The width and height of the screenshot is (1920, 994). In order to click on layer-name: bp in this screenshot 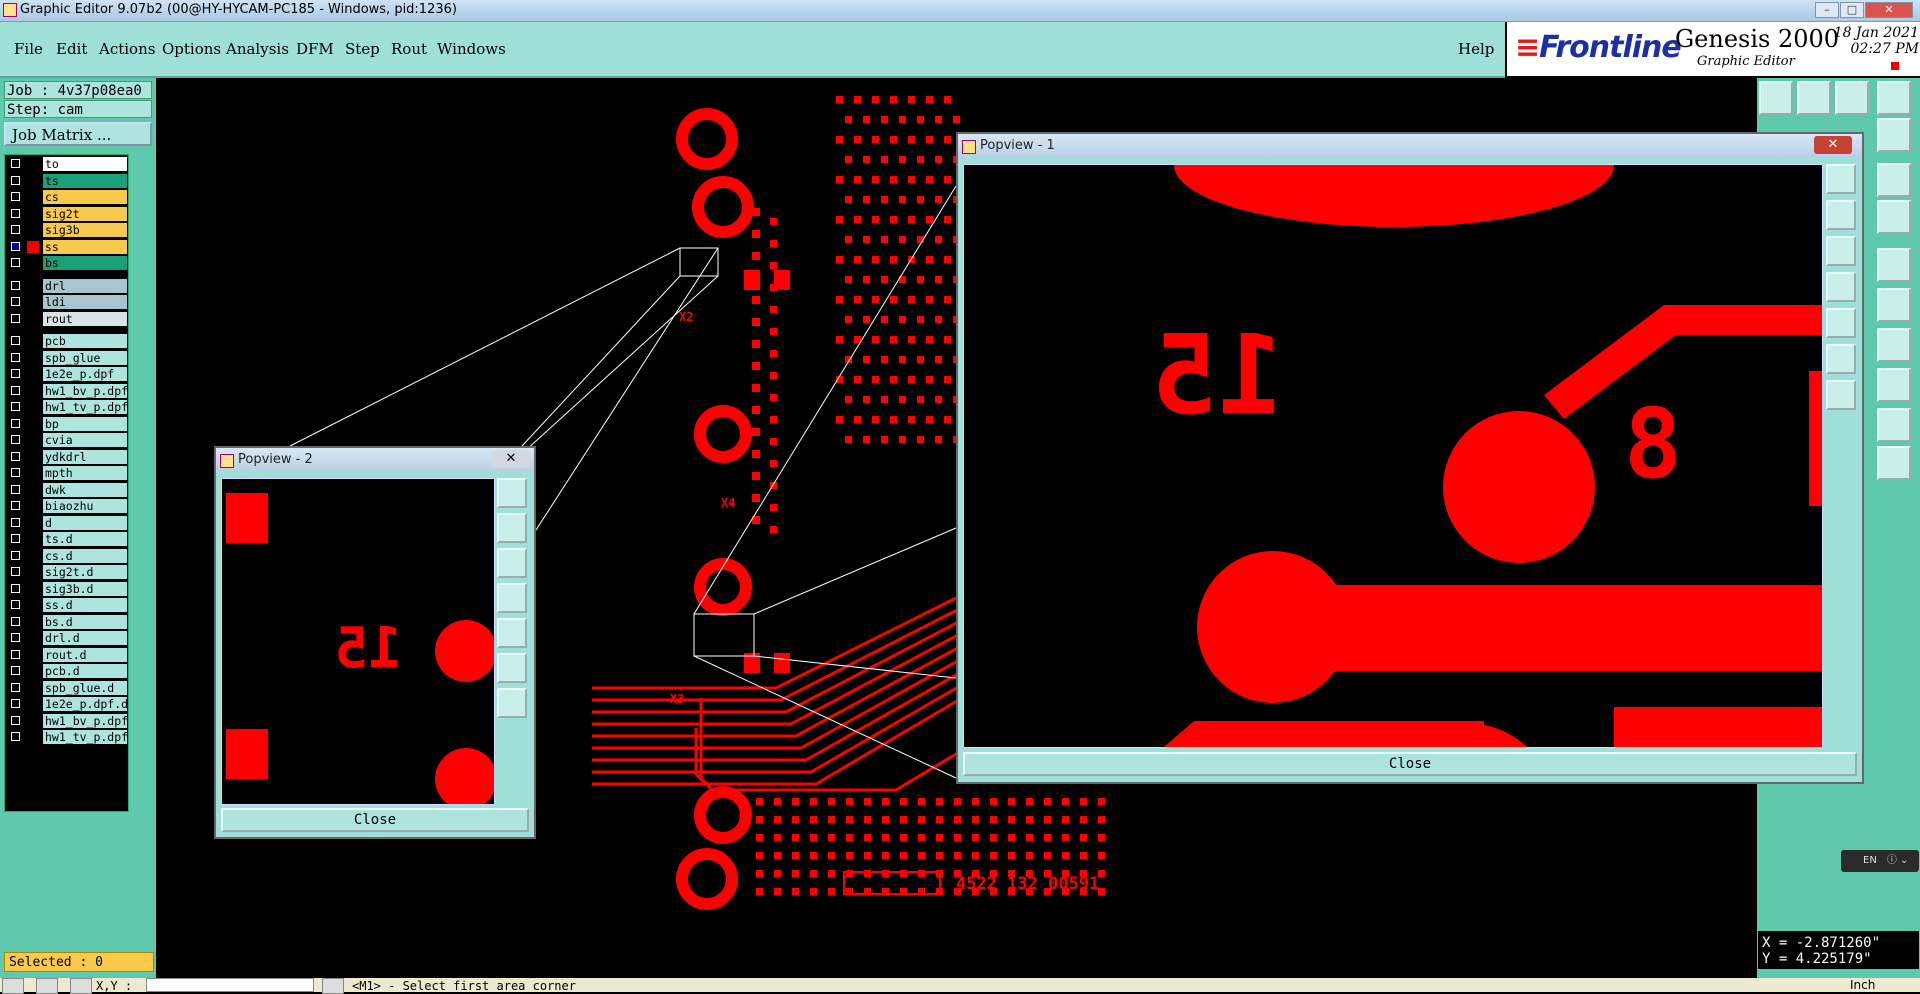, I will do `click(85, 423)`.